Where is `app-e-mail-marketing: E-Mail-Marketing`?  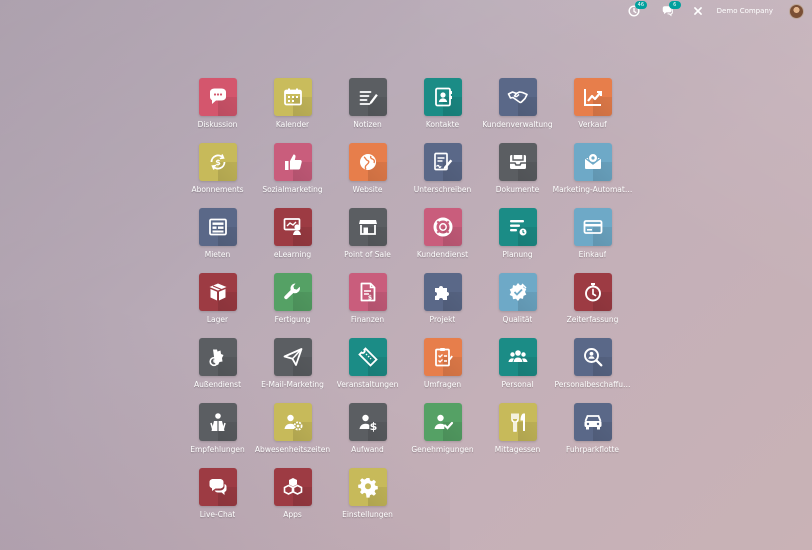 app-e-mail-marketing: E-Mail-Marketing is located at coordinates (292, 370).